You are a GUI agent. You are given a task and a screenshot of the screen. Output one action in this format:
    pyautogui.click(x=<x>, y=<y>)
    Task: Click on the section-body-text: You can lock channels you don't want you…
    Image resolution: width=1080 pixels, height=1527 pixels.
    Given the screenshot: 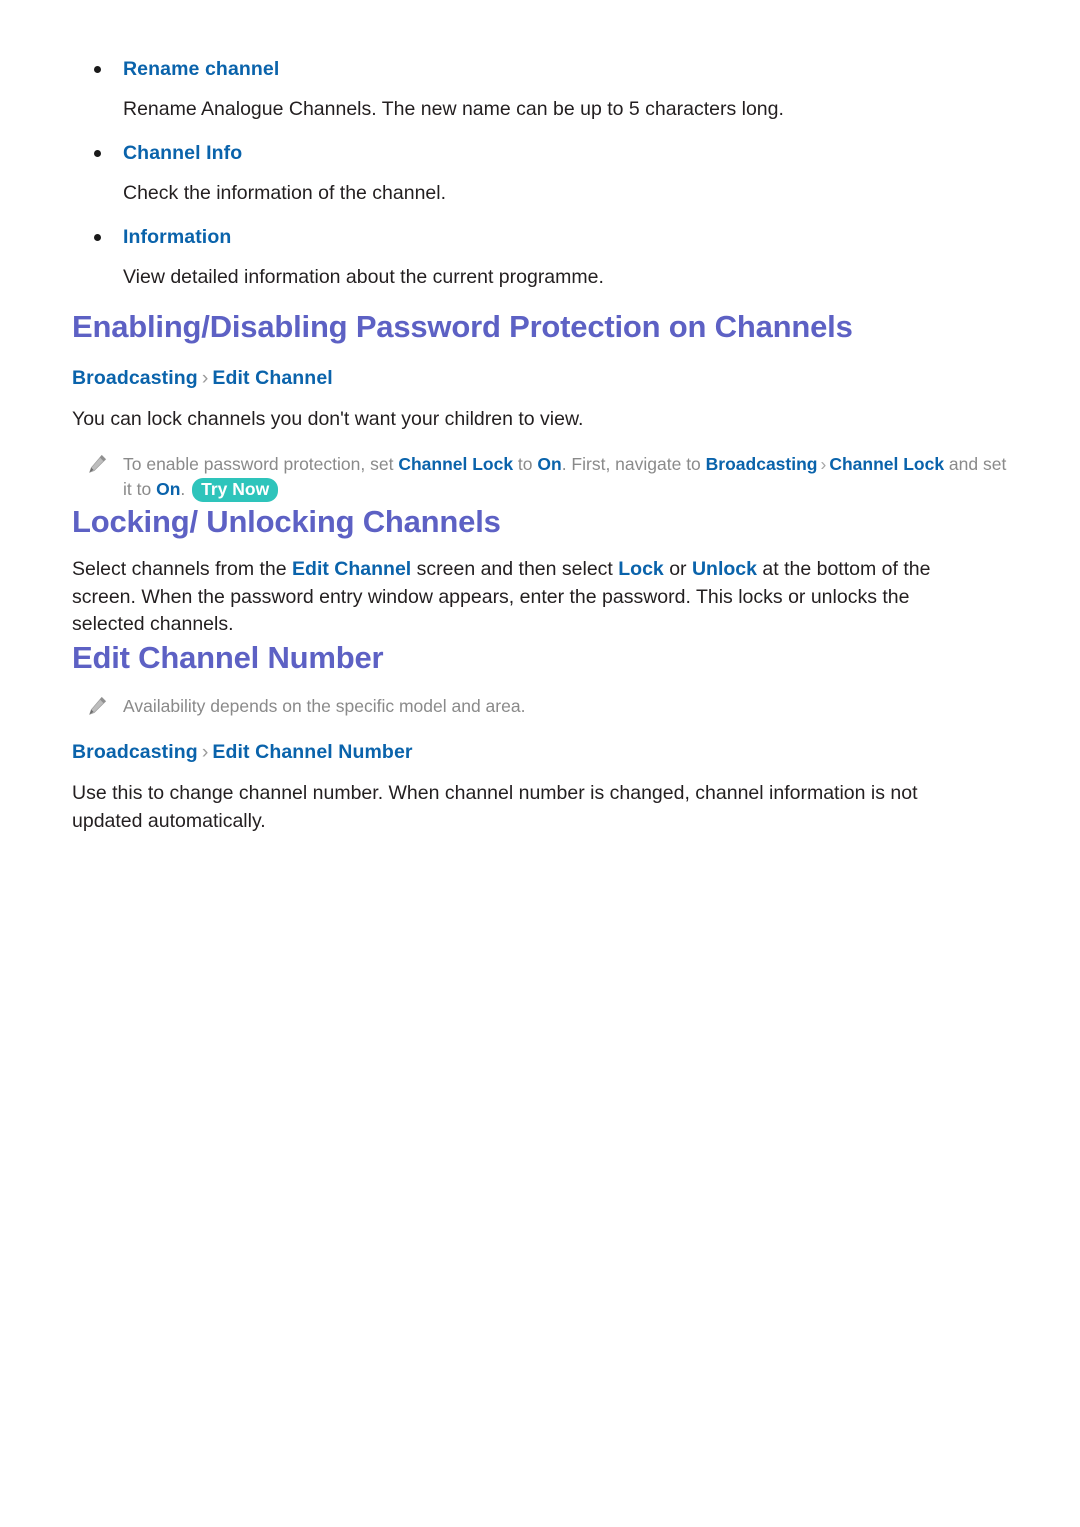 What is the action you would take?
    pyautogui.click(x=328, y=419)
    